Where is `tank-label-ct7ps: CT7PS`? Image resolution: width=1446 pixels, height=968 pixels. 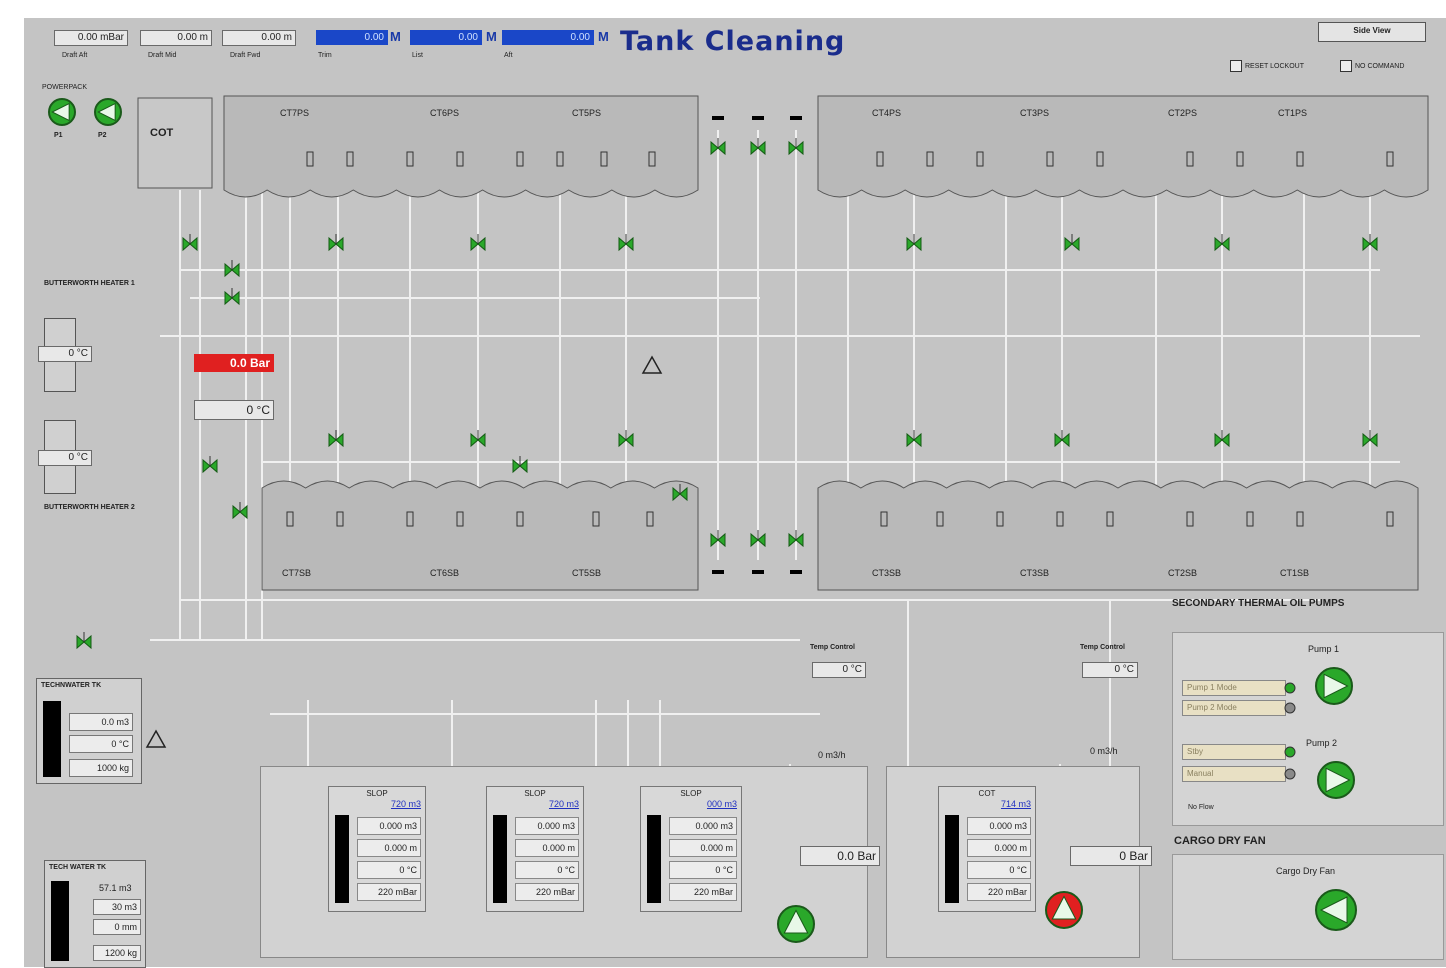 tank-label-ct7ps: CT7PS is located at coordinates (294, 113).